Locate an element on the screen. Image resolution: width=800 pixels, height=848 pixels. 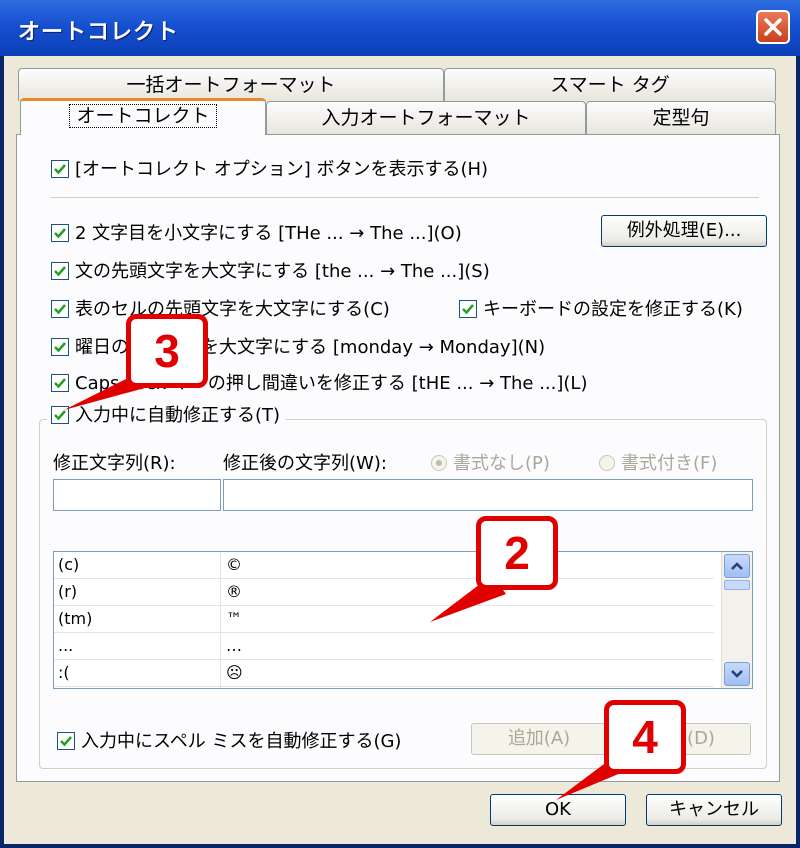
scroll-thumb is located at coordinates (737, 585).